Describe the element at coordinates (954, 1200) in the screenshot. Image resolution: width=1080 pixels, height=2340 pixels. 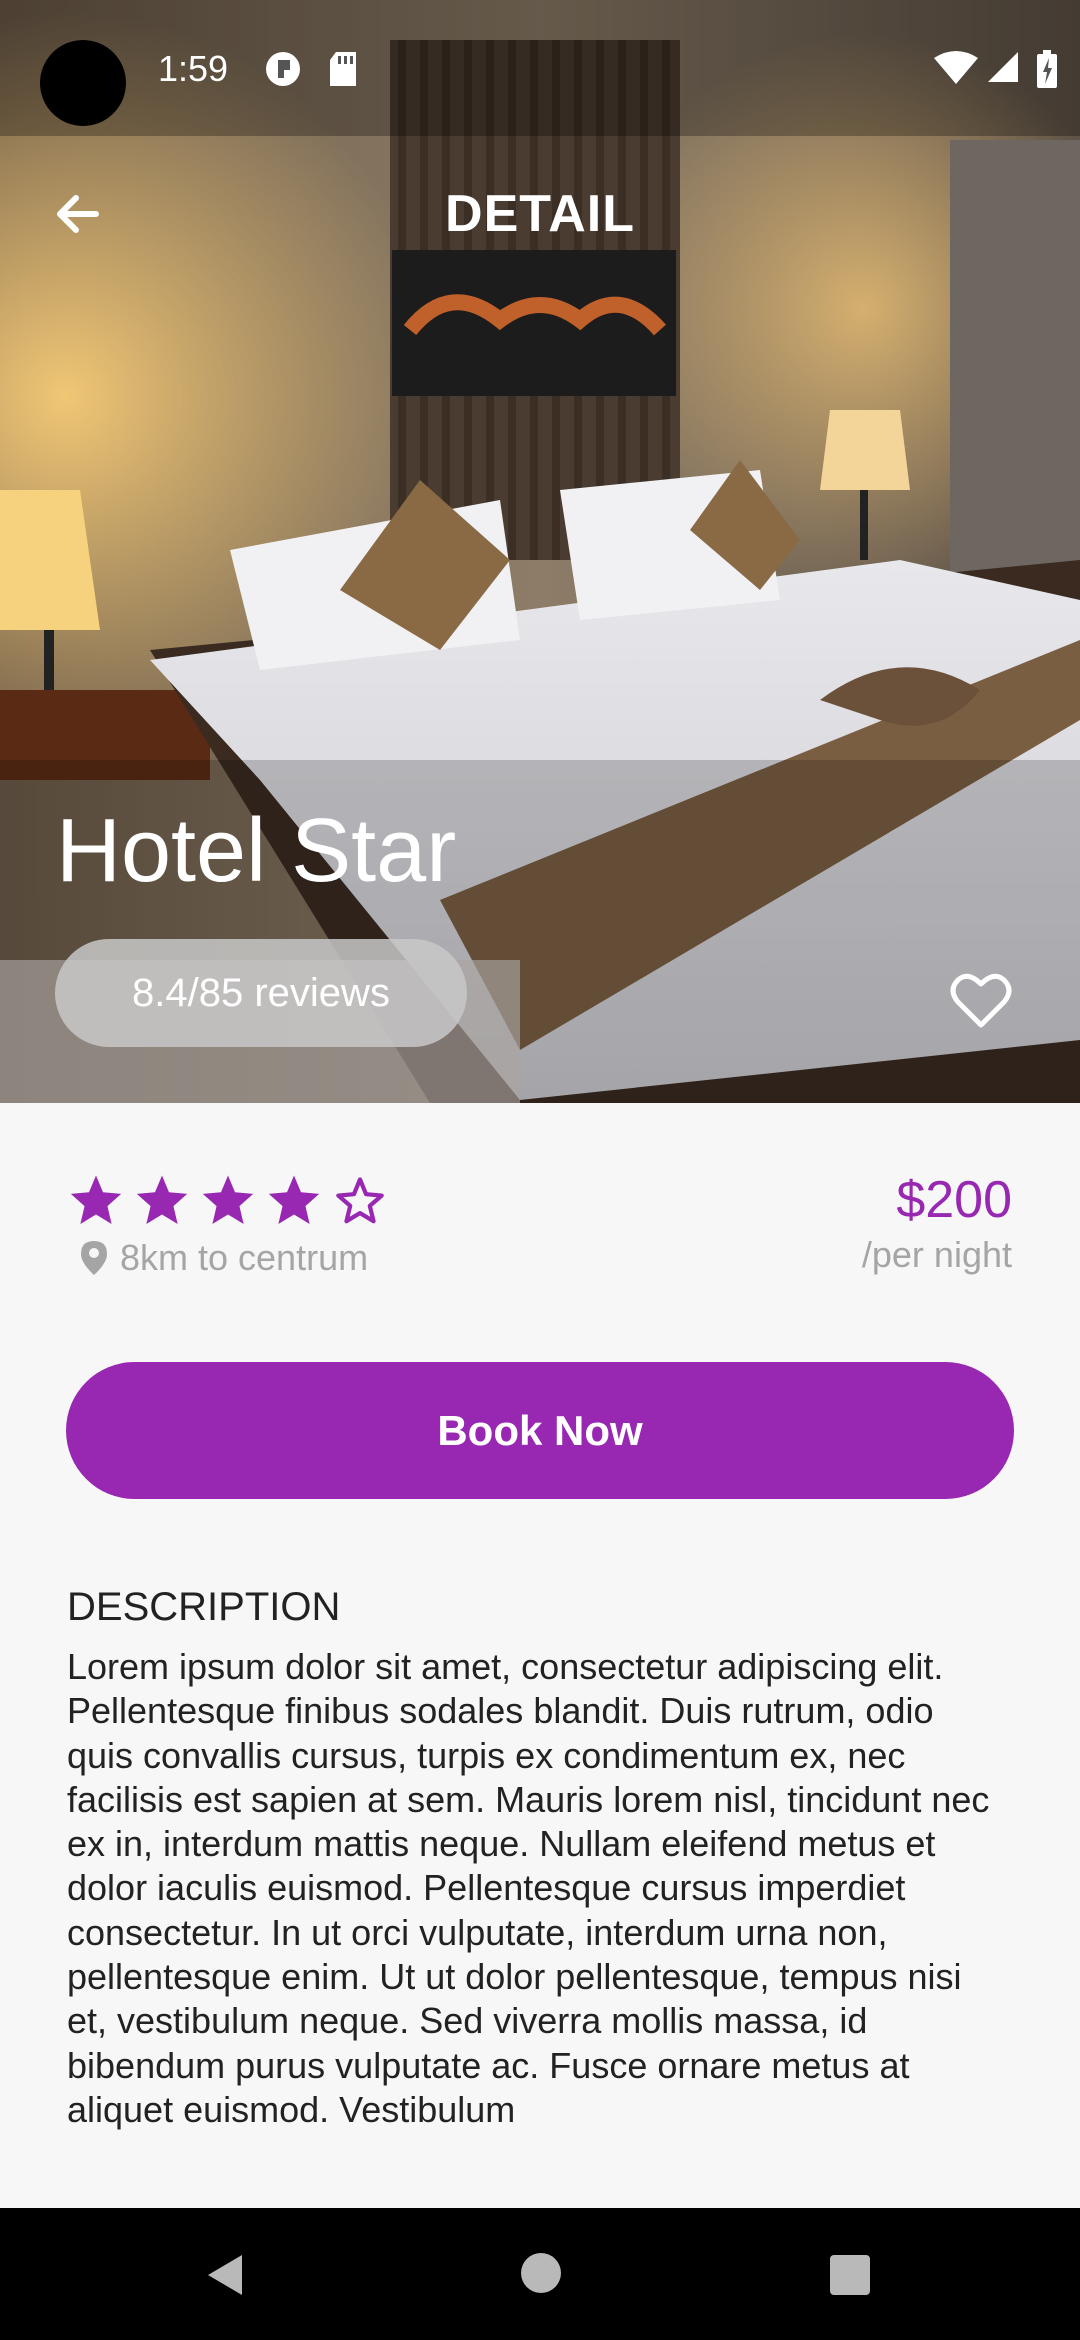
I see `price-value: $200` at that location.